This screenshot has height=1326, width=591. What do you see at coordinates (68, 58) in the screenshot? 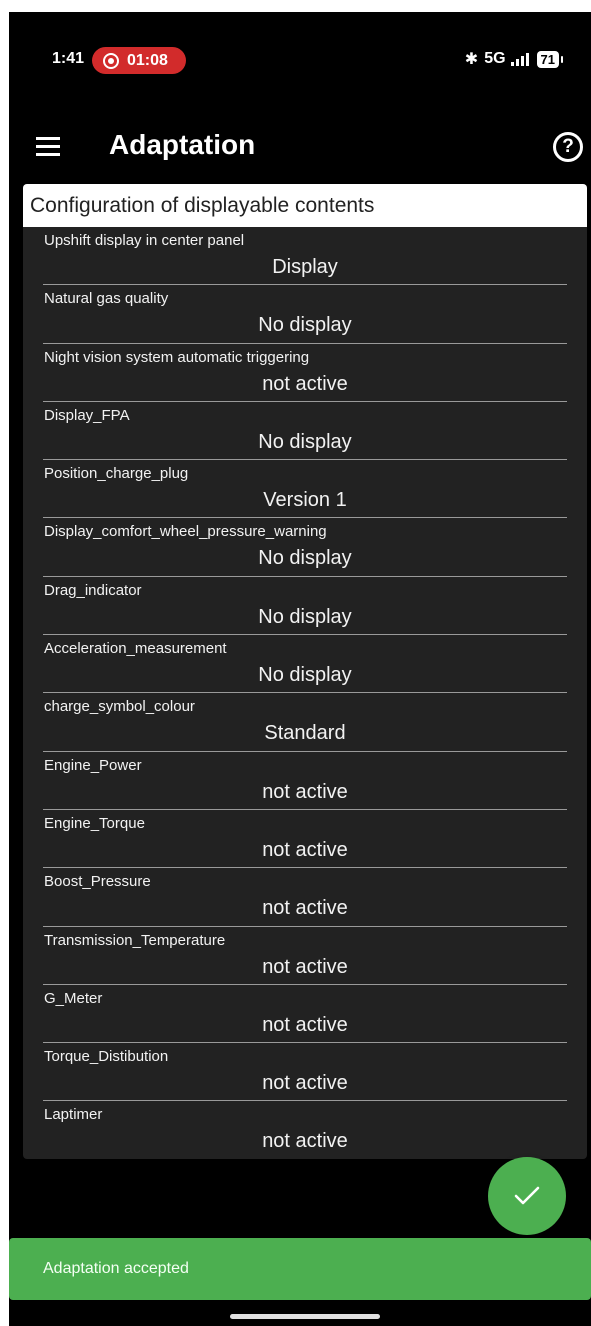
I see `status-time: 1:41` at bounding box center [68, 58].